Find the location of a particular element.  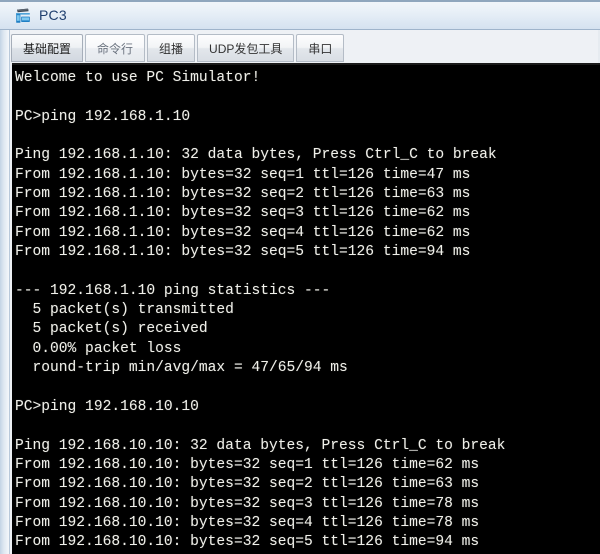

terminal-line: PC>ping 192.168.1.10 is located at coordinates (103, 116).